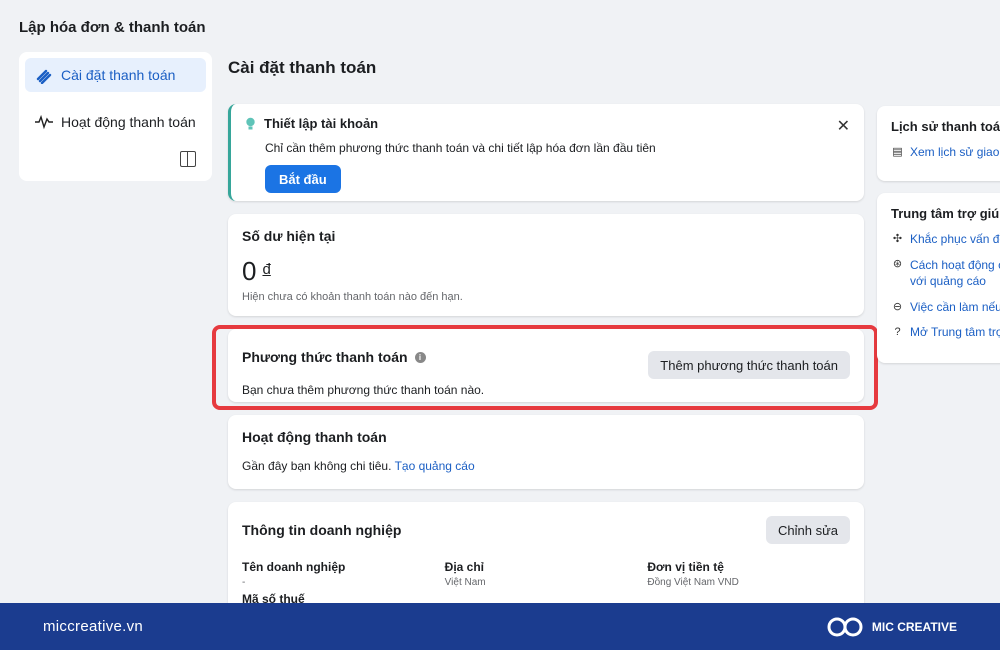 The image size is (1000, 650). I want to click on footer-site: miccreative.vn, so click(93, 626).